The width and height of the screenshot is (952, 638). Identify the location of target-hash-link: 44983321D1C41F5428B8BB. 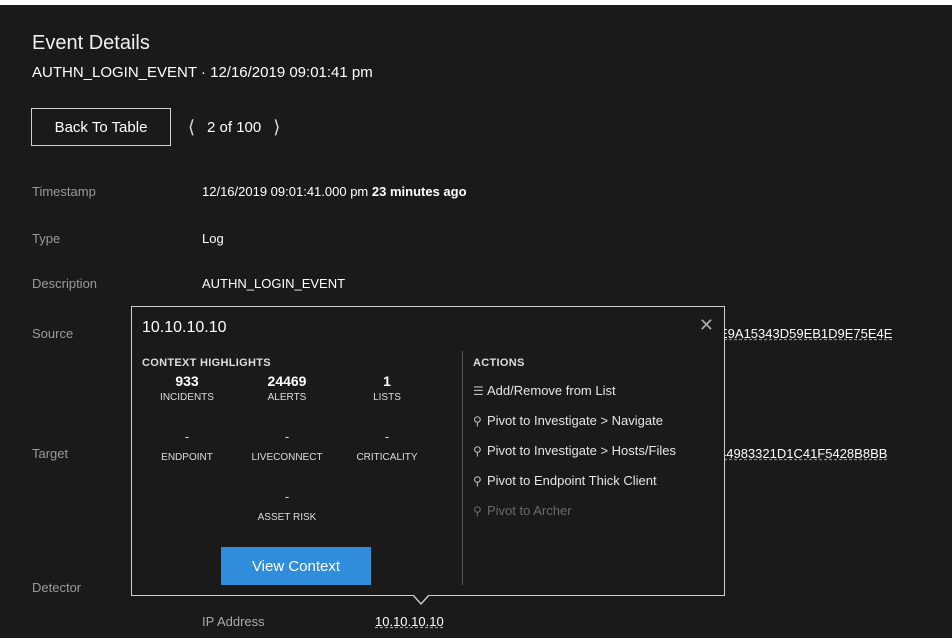
(803, 453).